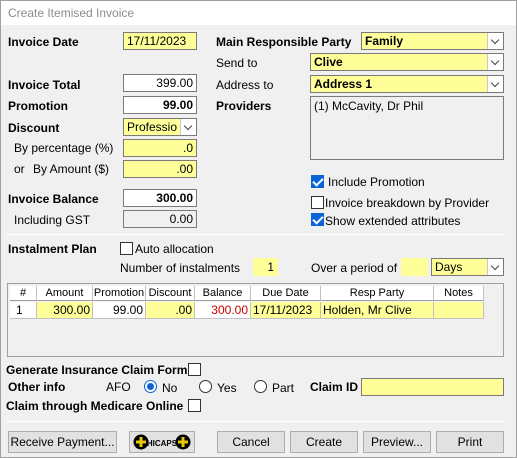  What do you see at coordinates (324, 442) in the screenshot?
I see `create-button: Create` at bounding box center [324, 442].